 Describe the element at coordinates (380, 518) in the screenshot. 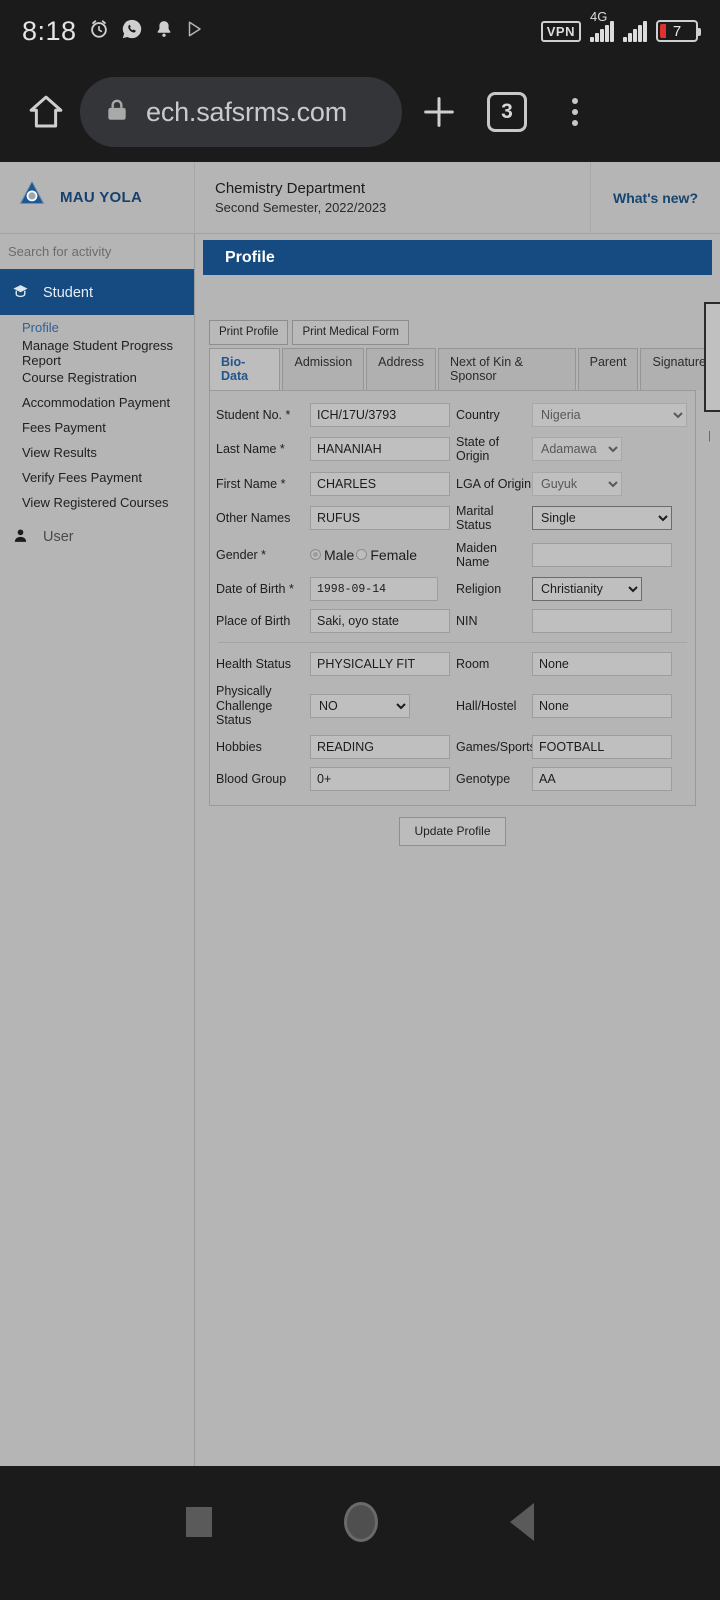

I see `other-names-input` at that location.